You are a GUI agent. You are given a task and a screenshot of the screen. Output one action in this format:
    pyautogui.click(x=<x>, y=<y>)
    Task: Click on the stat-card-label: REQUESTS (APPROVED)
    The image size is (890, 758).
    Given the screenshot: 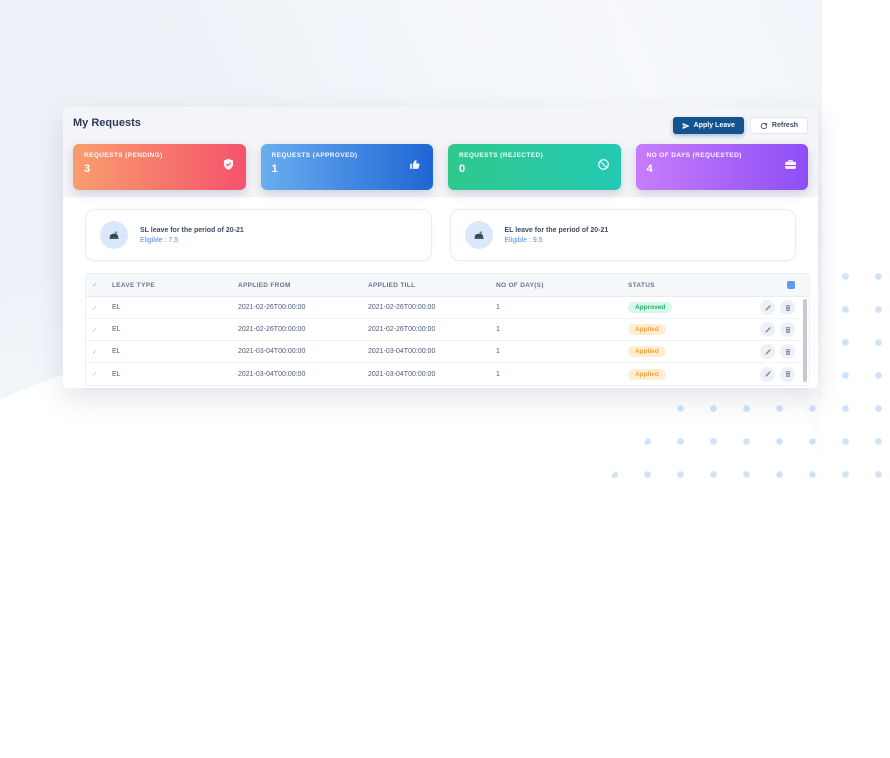 What is the action you would take?
    pyautogui.click(x=314, y=155)
    